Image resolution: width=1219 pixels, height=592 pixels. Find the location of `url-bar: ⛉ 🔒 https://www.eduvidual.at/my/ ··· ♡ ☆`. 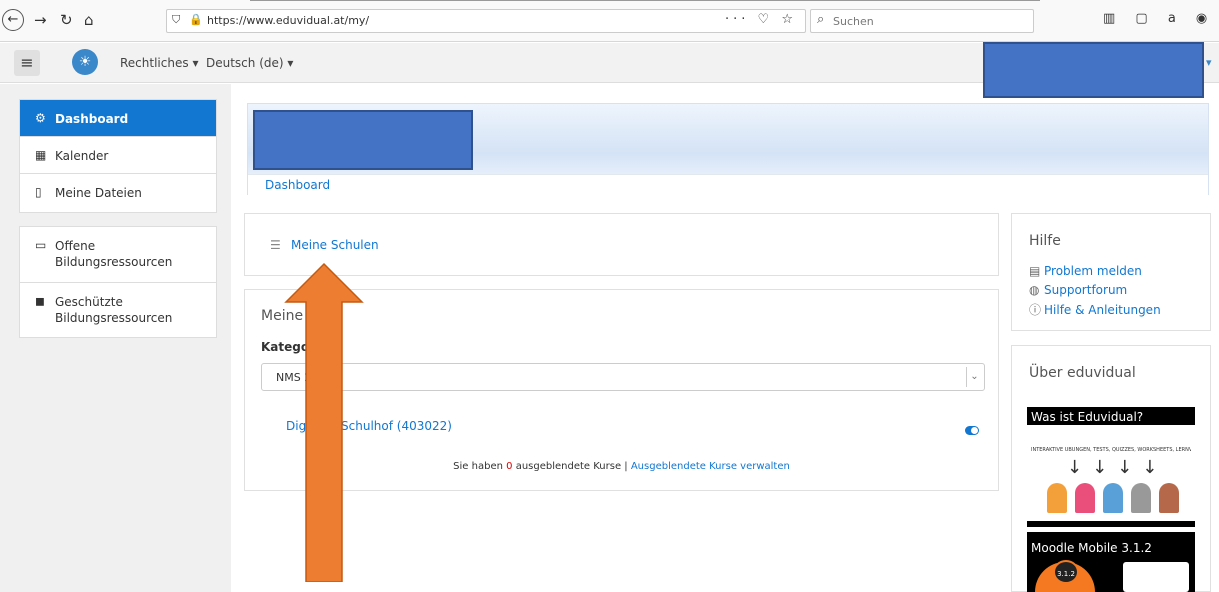

url-bar: ⛉ 🔒 https://www.eduvidual.at/my/ ··· ♡ ☆ is located at coordinates (486, 21).